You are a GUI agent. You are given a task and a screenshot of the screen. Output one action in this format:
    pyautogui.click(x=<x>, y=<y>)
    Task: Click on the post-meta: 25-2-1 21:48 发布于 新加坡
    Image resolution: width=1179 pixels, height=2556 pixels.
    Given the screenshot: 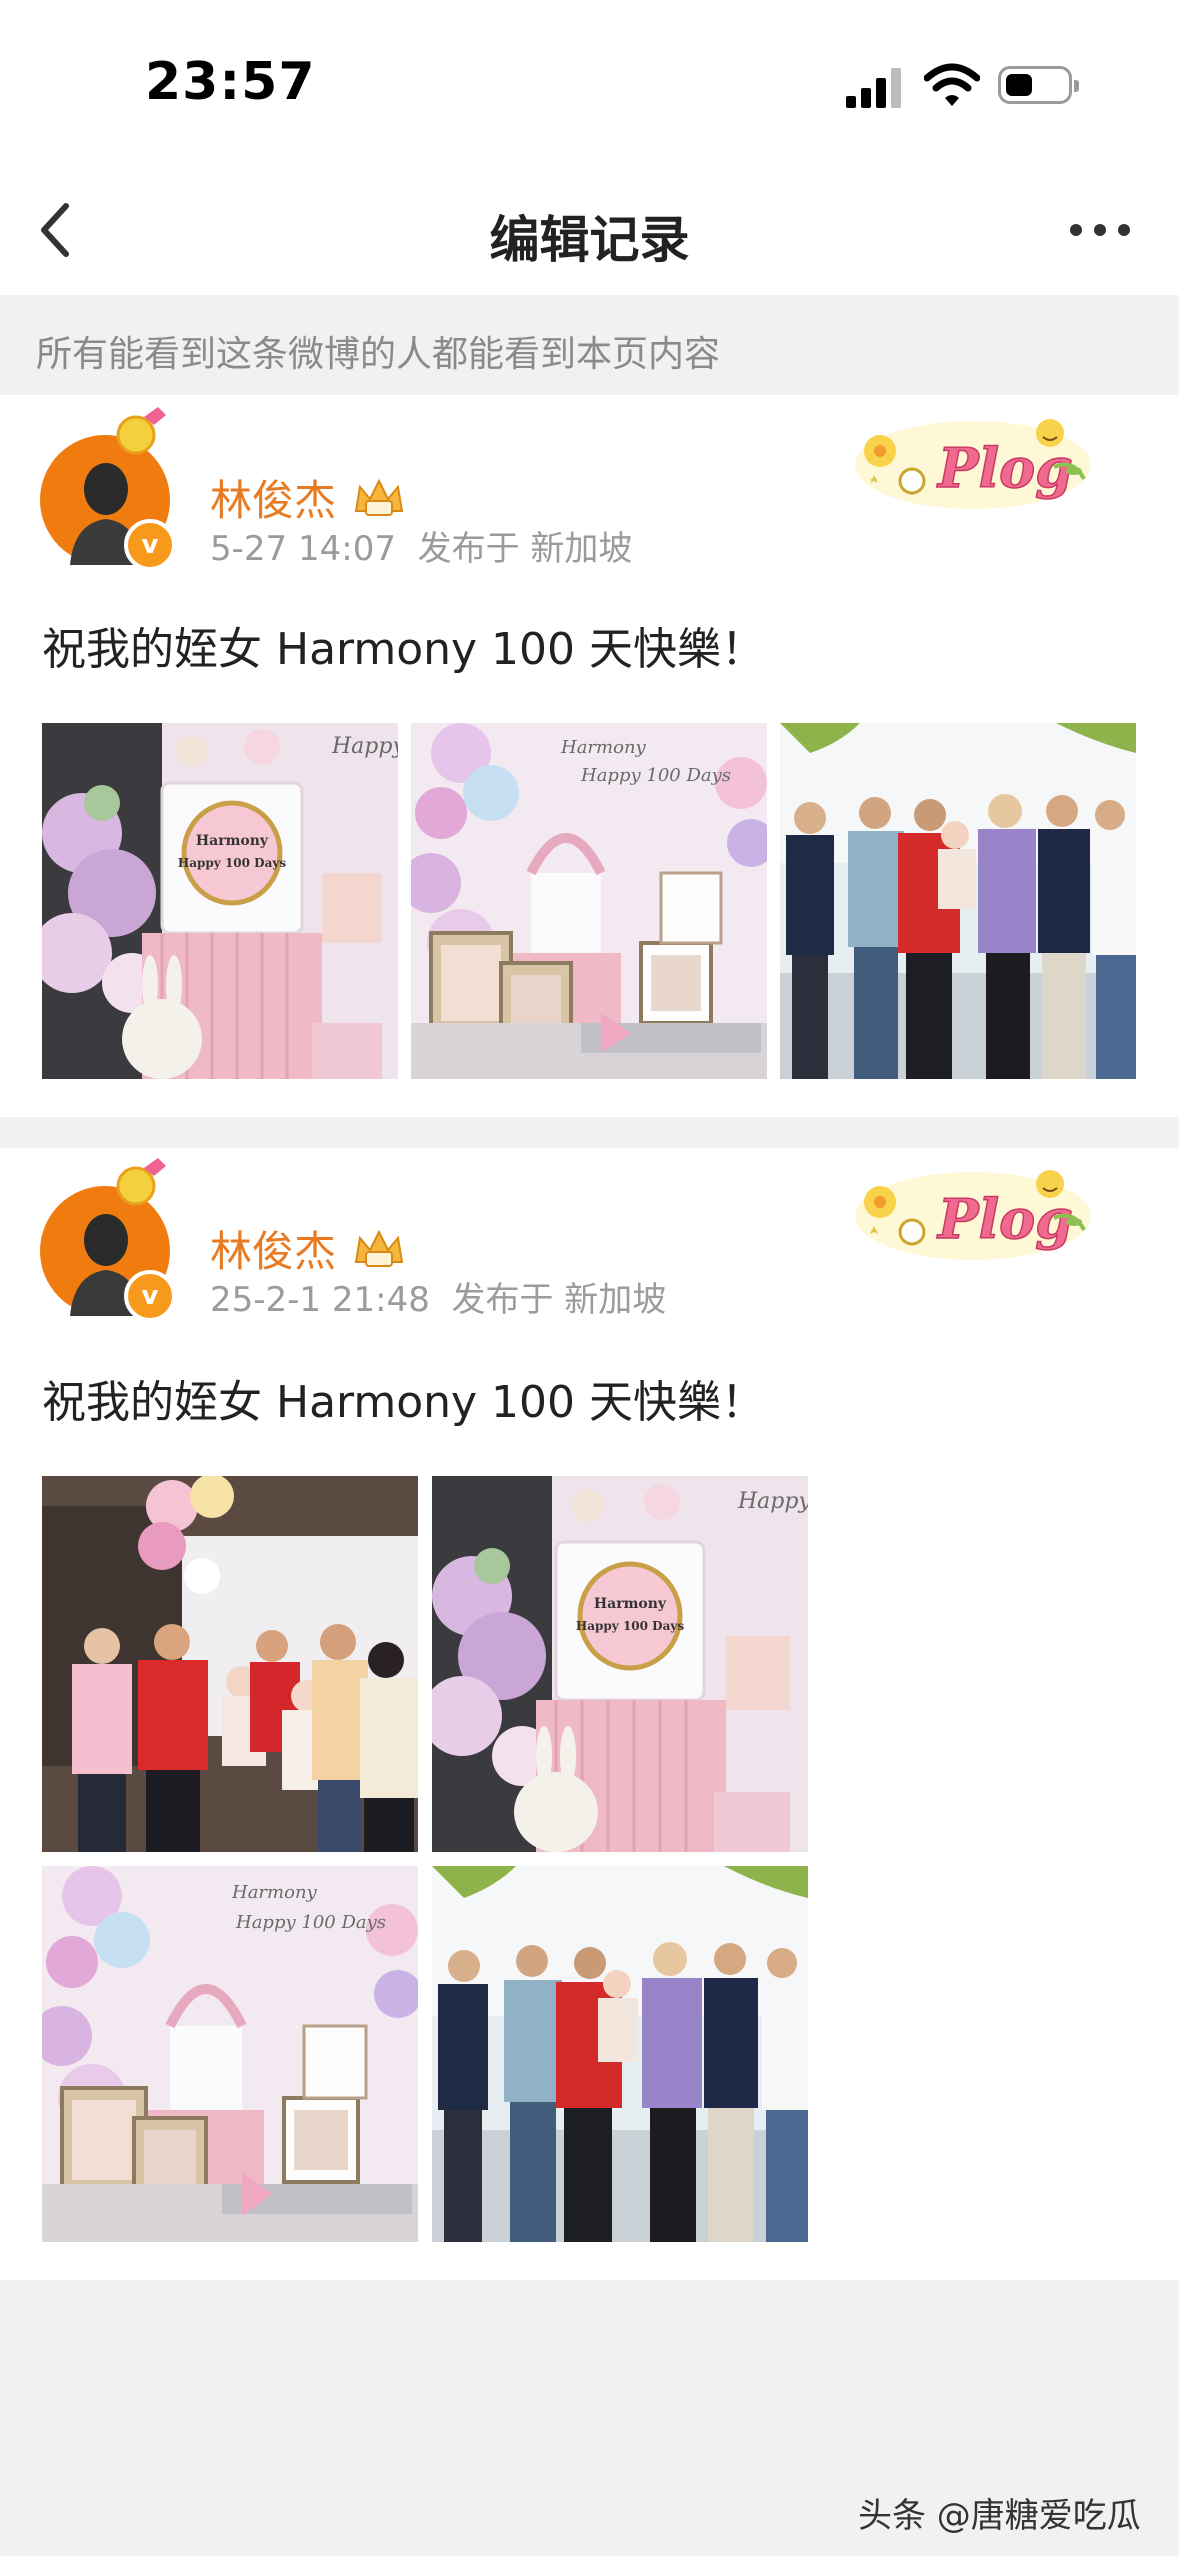 What is the action you would take?
    pyautogui.click(x=438, y=1296)
    